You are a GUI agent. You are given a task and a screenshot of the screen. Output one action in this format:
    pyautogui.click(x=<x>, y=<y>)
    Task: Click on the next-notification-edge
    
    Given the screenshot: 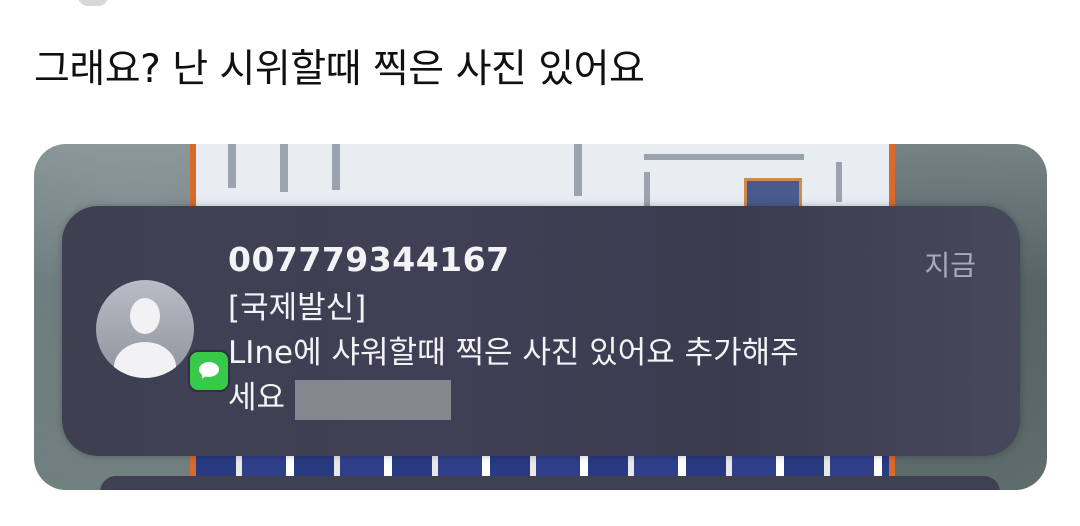 What is the action you would take?
    pyautogui.click(x=550, y=483)
    